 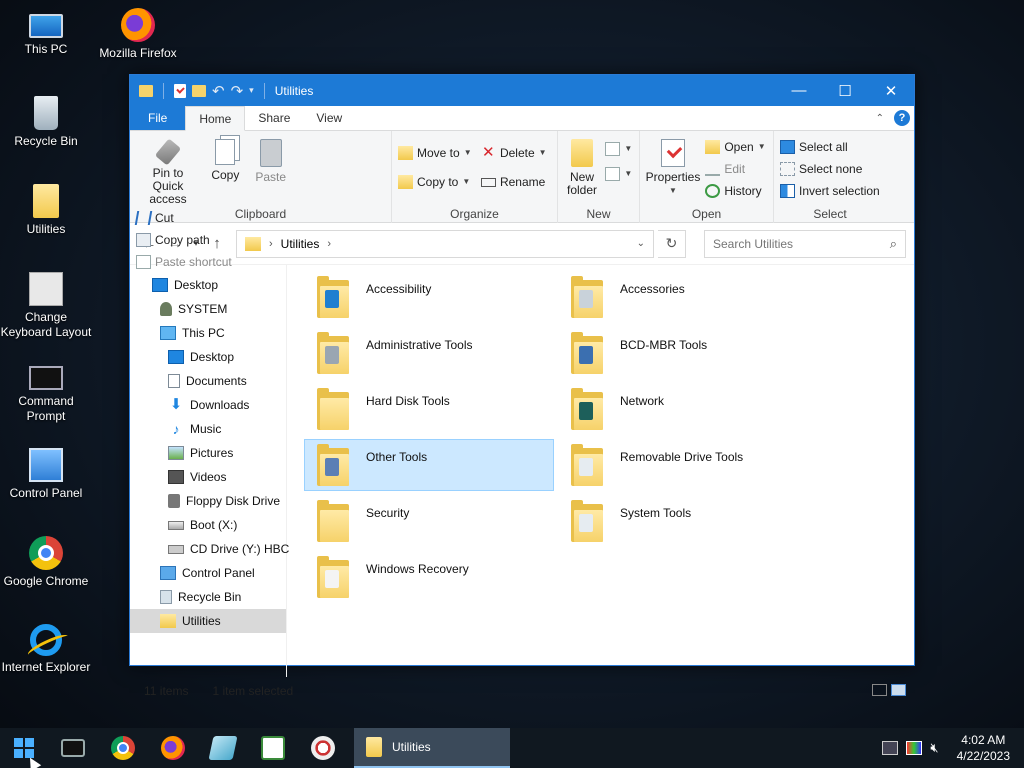 I want to click on desktop-icon-this-pc: This PC, so click(x=46, y=32).